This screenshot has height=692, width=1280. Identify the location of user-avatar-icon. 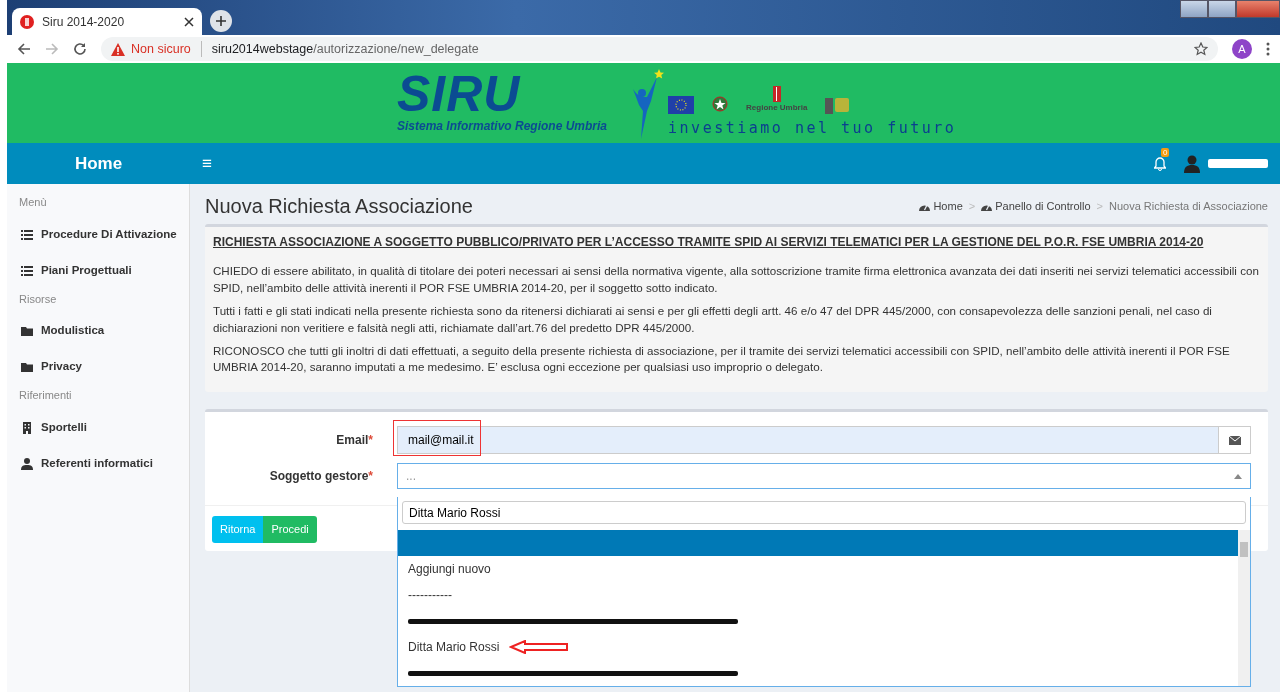
(1192, 163).